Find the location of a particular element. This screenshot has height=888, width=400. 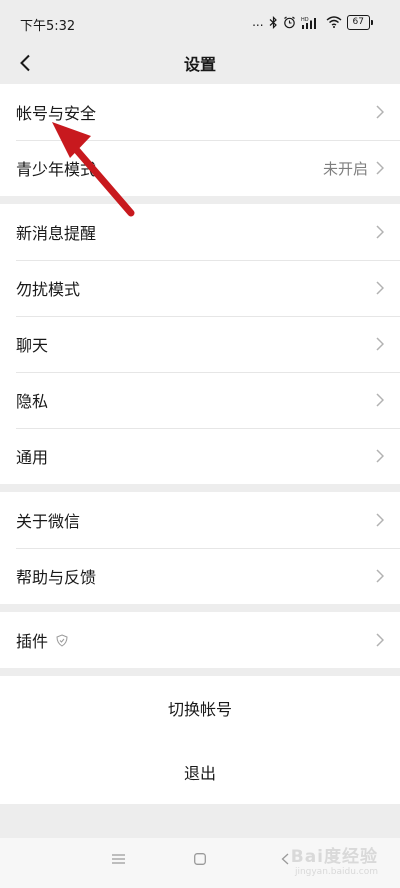

watermark-sub: jingyan.baidu.com is located at coordinates (336, 872).